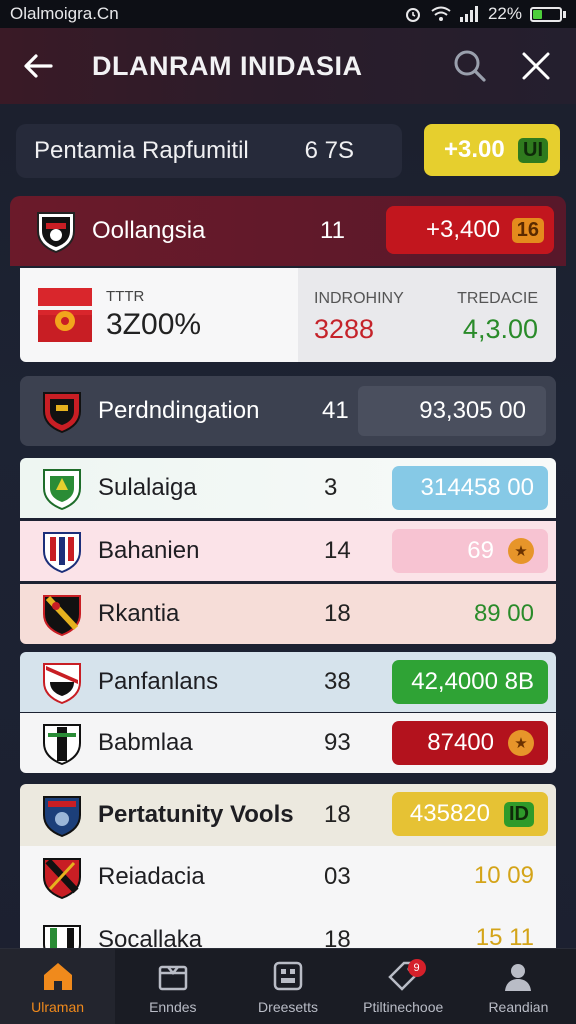 Image resolution: width=576 pixels, height=1024 pixels. I want to click on stat2-label: TREDACIE, so click(497, 298).